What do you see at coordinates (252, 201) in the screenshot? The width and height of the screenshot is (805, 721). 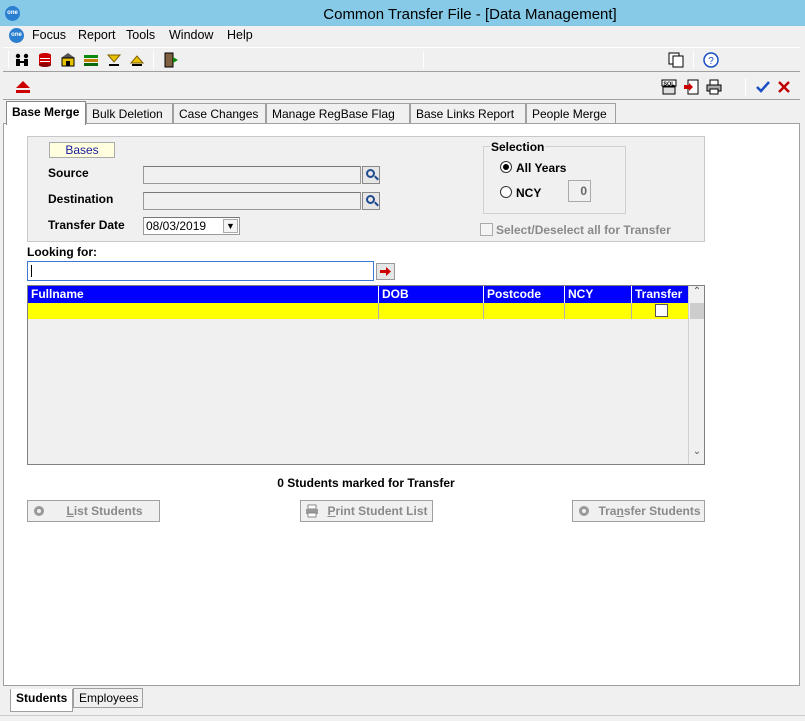 I see `destination-field` at bounding box center [252, 201].